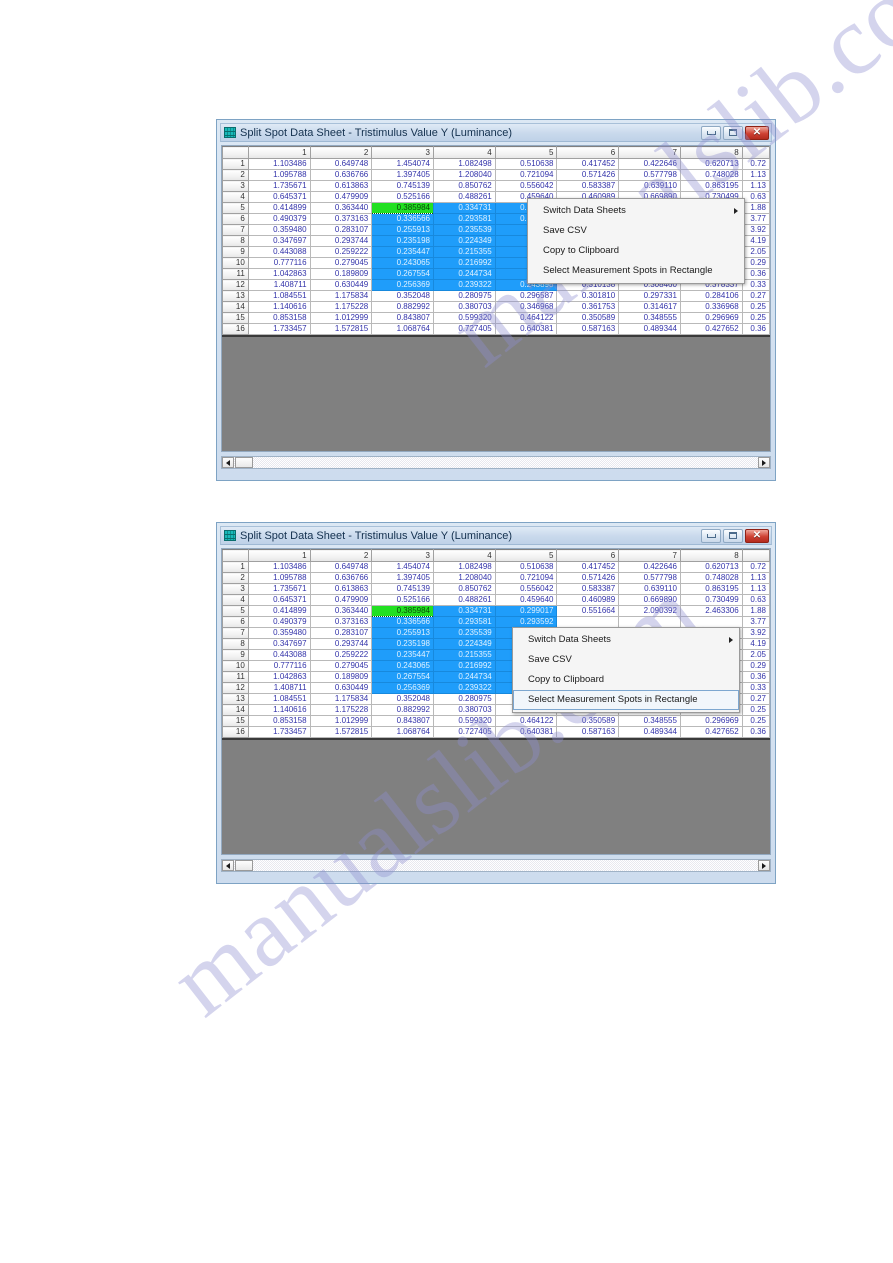 The image size is (893, 1263). Describe the element at coordinates (649, 600) in the screenshot. I see `cell-r4-c7: 0.669890` at that location.